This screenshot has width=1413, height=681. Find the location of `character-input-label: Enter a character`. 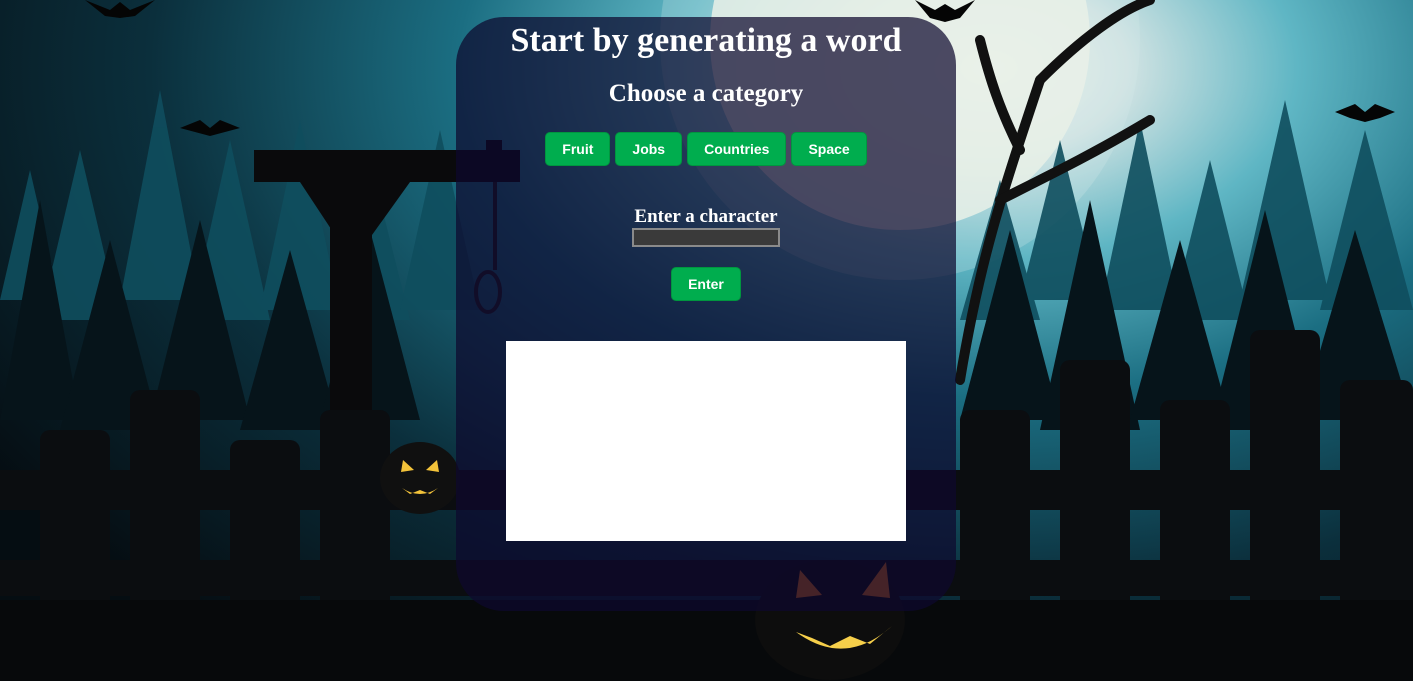

character-input-label: Enter a character is located at coordinates (706, 216).